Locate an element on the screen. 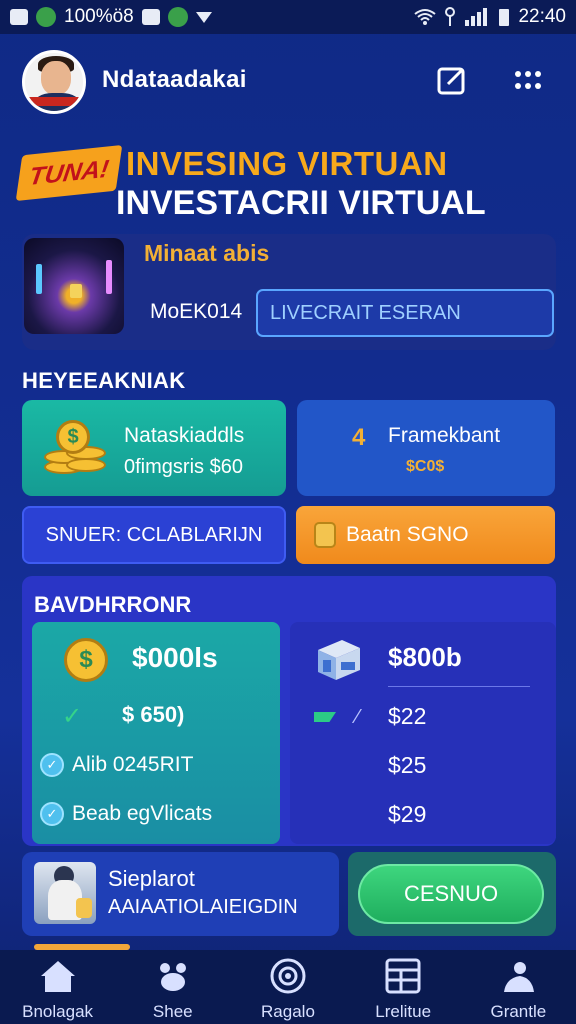  balance-right-value: $29 is located at coordinates (407, 814).